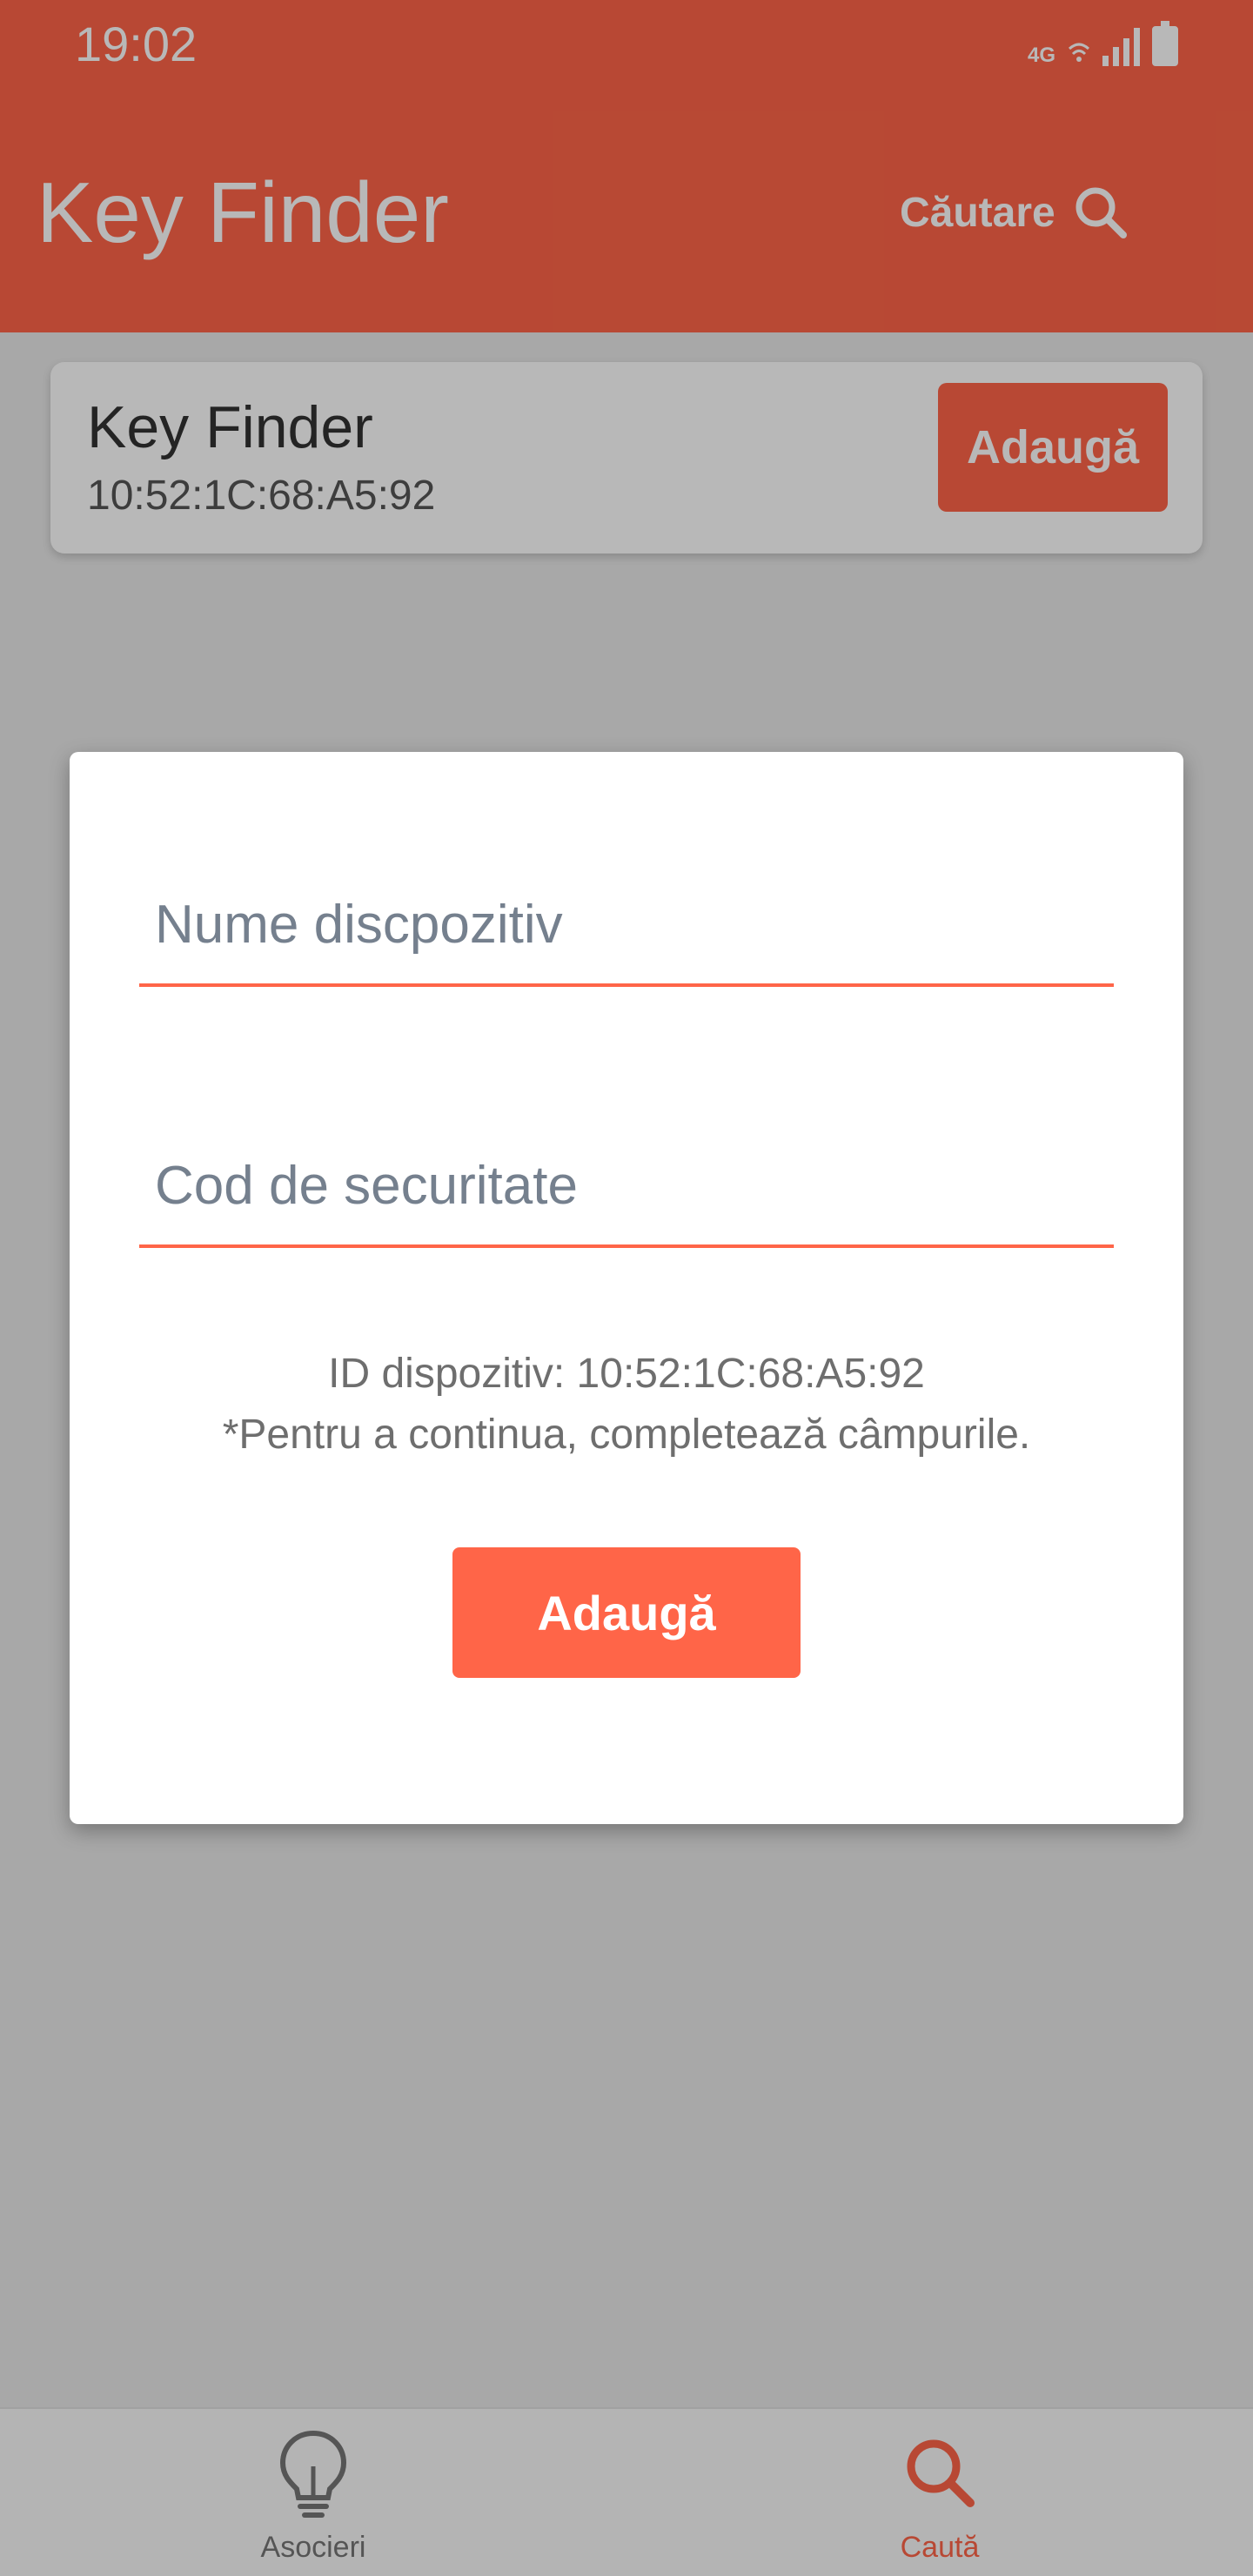  I want to click on device-id-line: ID dispozitiv: 10:52:1C:68:A5:92, so click(626, 1374).